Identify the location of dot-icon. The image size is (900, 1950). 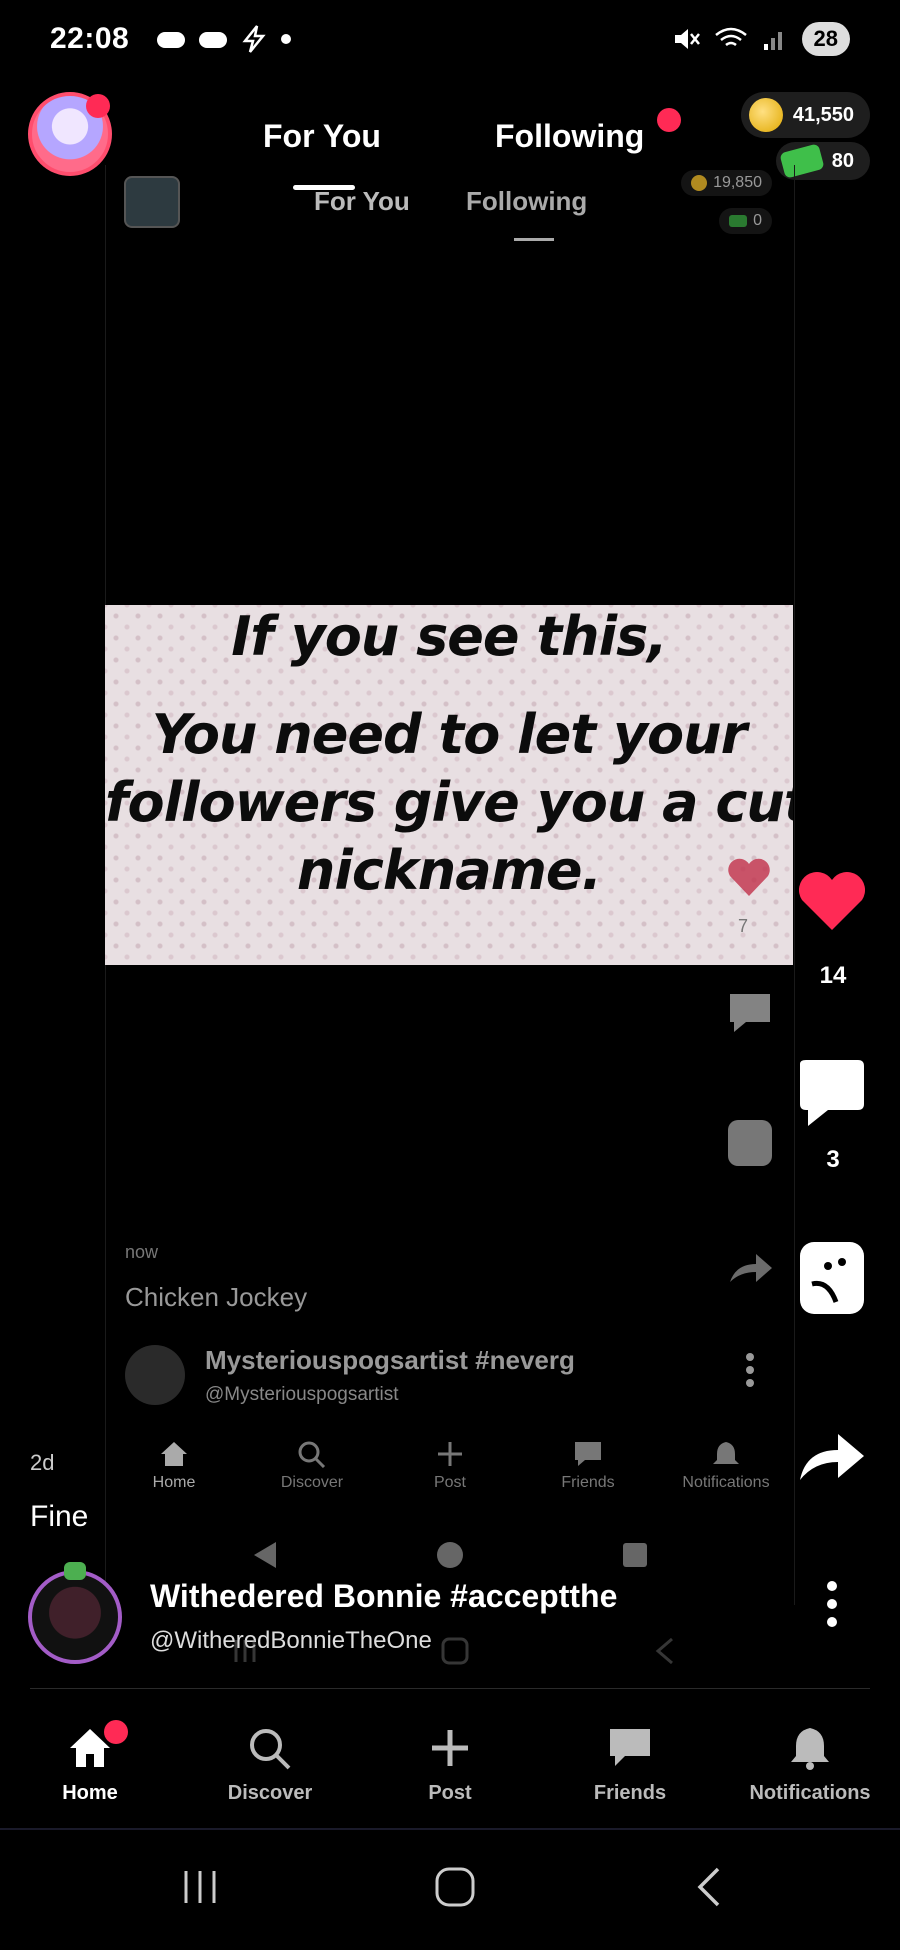
(286, 39).